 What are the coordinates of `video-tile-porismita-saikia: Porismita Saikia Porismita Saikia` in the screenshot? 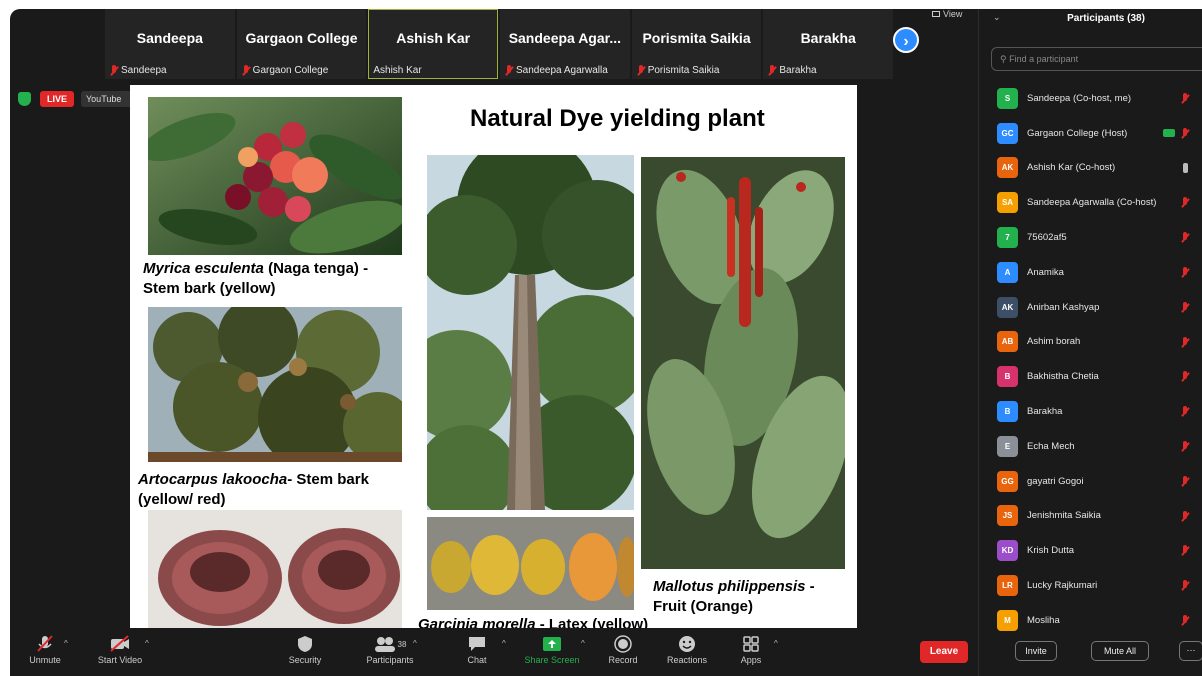 It's located at (696, 44).